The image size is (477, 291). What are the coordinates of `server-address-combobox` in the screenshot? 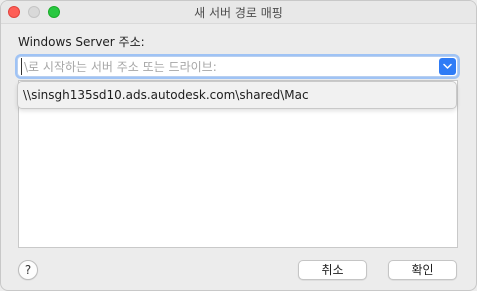 It's located at (237, 66).